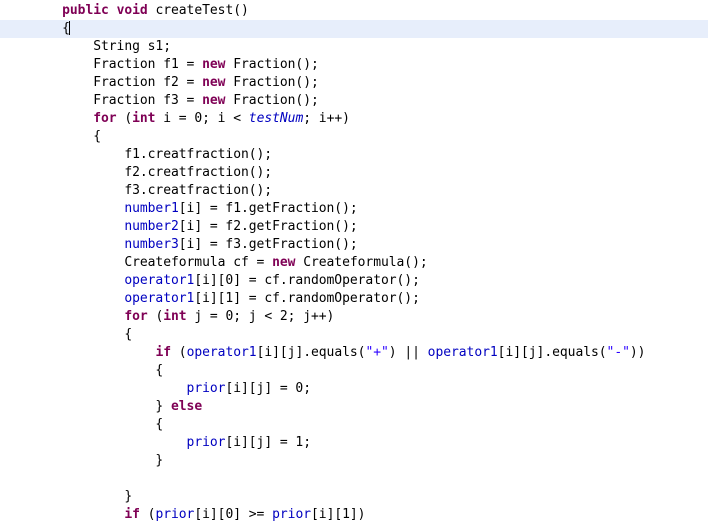 This screenshot has width=708, height=530. Describe the element at coordinates (354, 173) in the screenshot. I see `code-line: f2.creatfraction();` at that location.